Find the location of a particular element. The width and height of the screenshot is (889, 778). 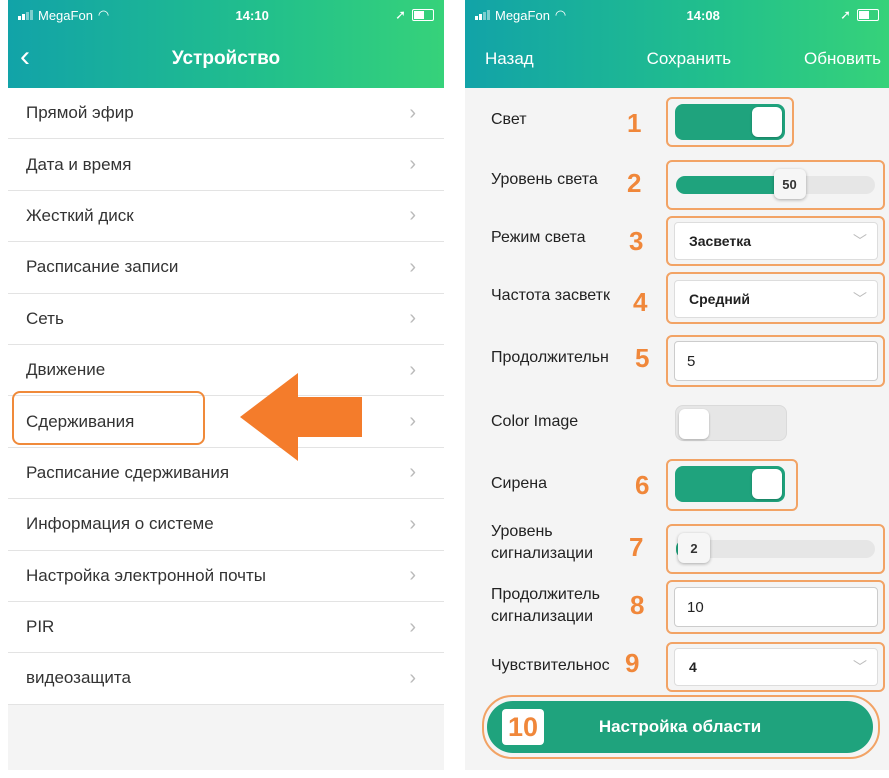

marker-6: 6 is located at coordinates (642, 485).